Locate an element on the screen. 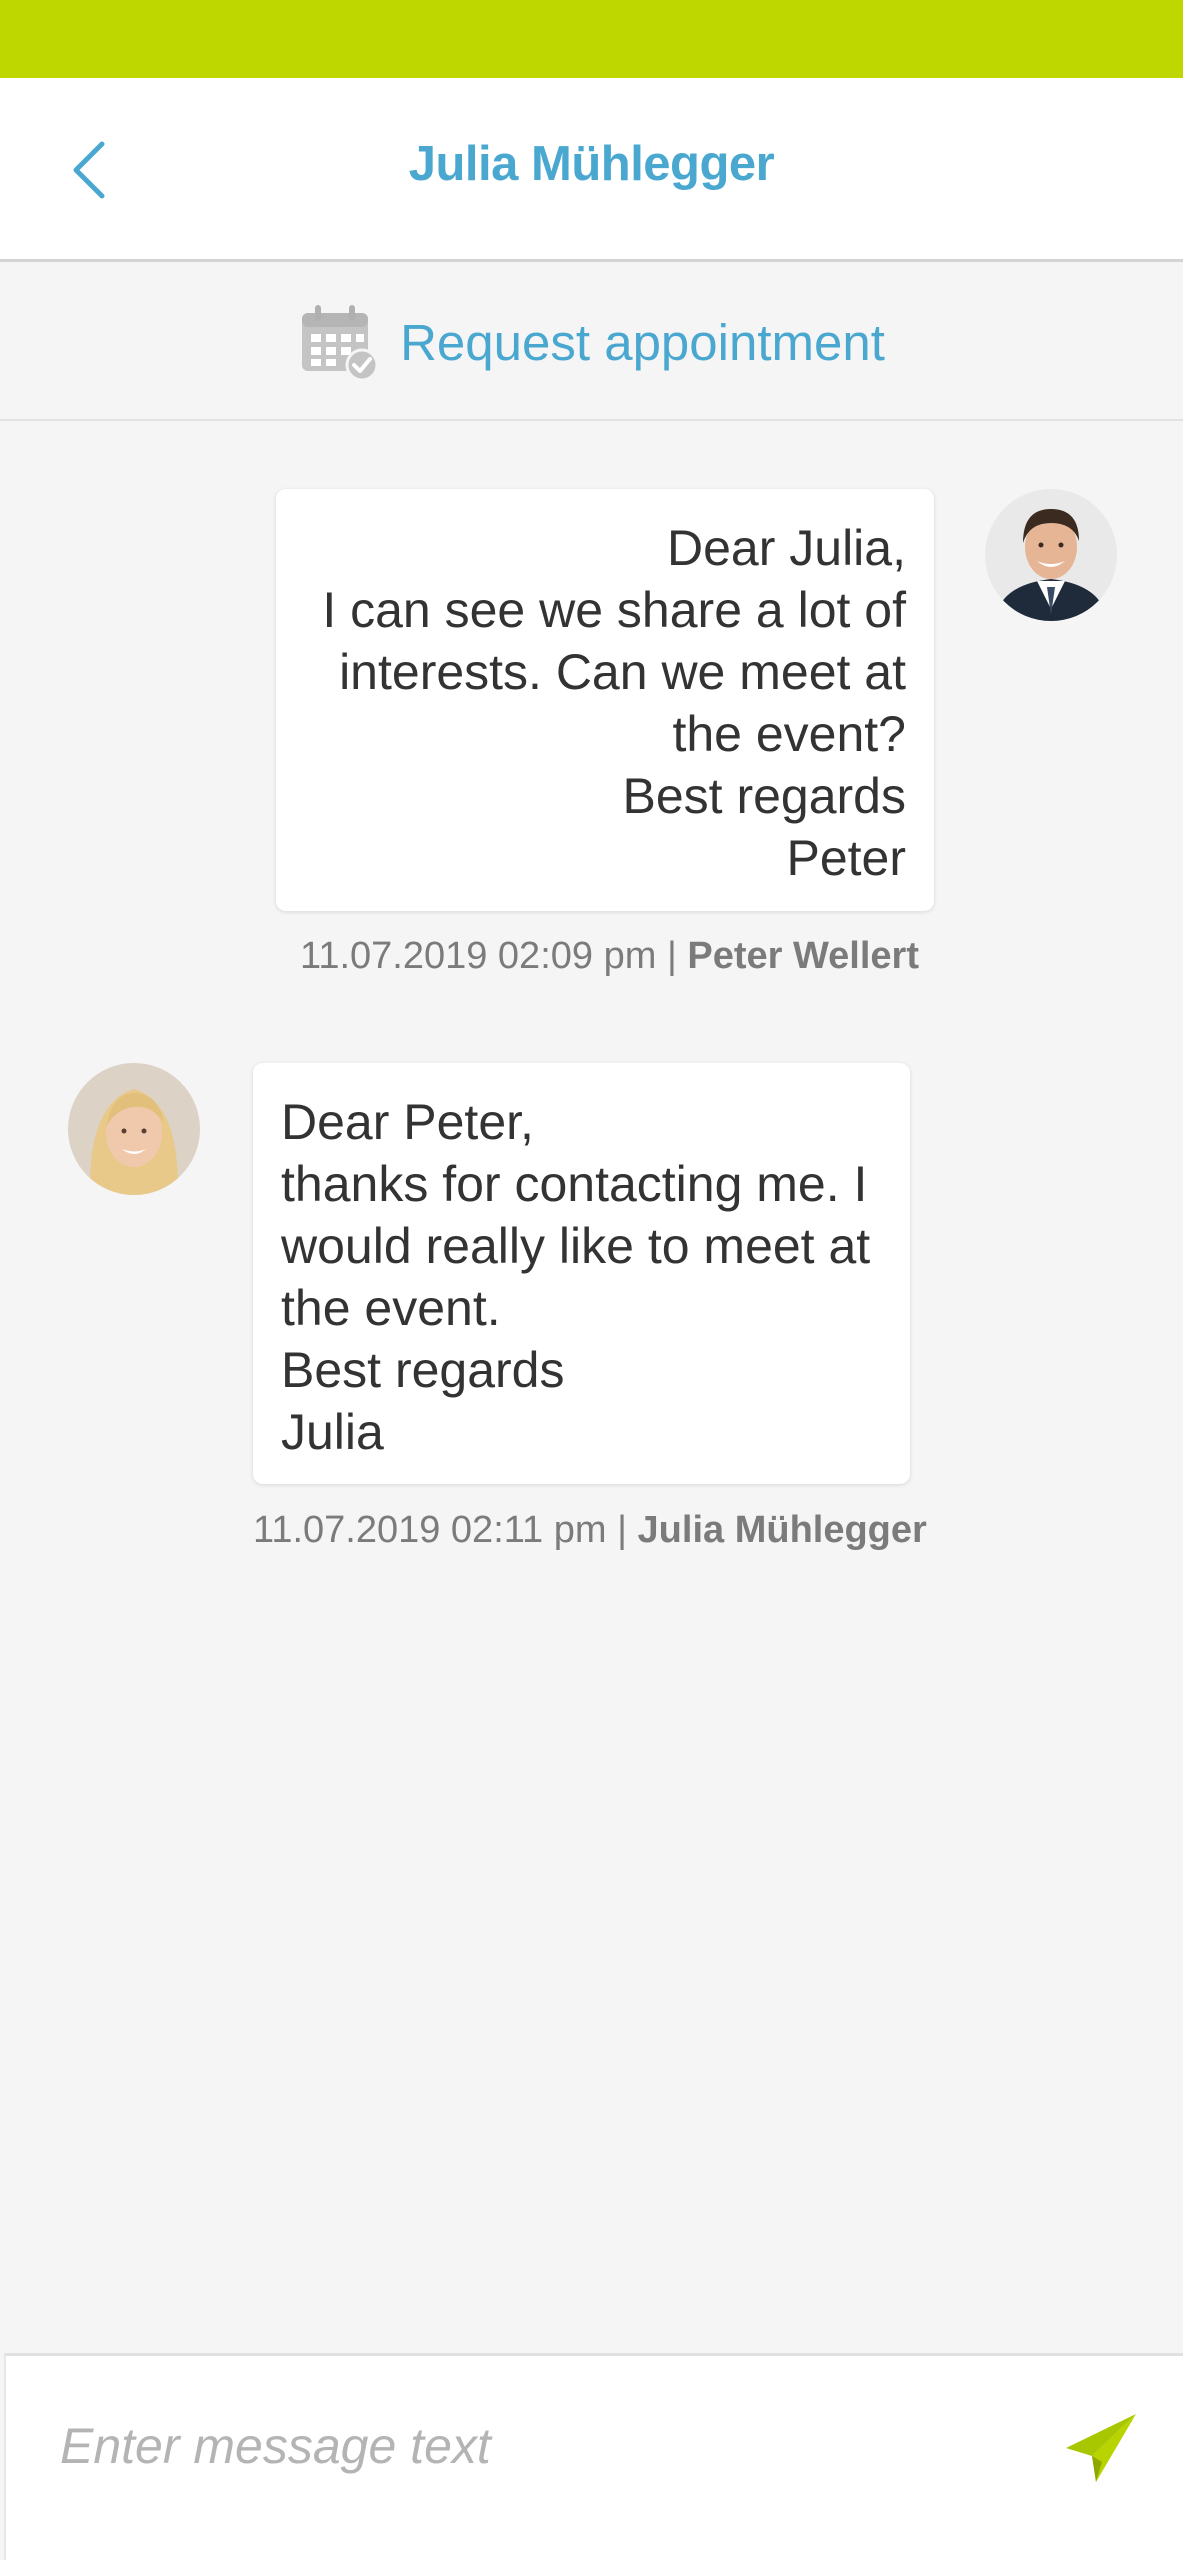 Image resolution: width=1183 pixels, height=2560 pixels. request-appointment-label: Request appointment is located at coordinates (642, 342).